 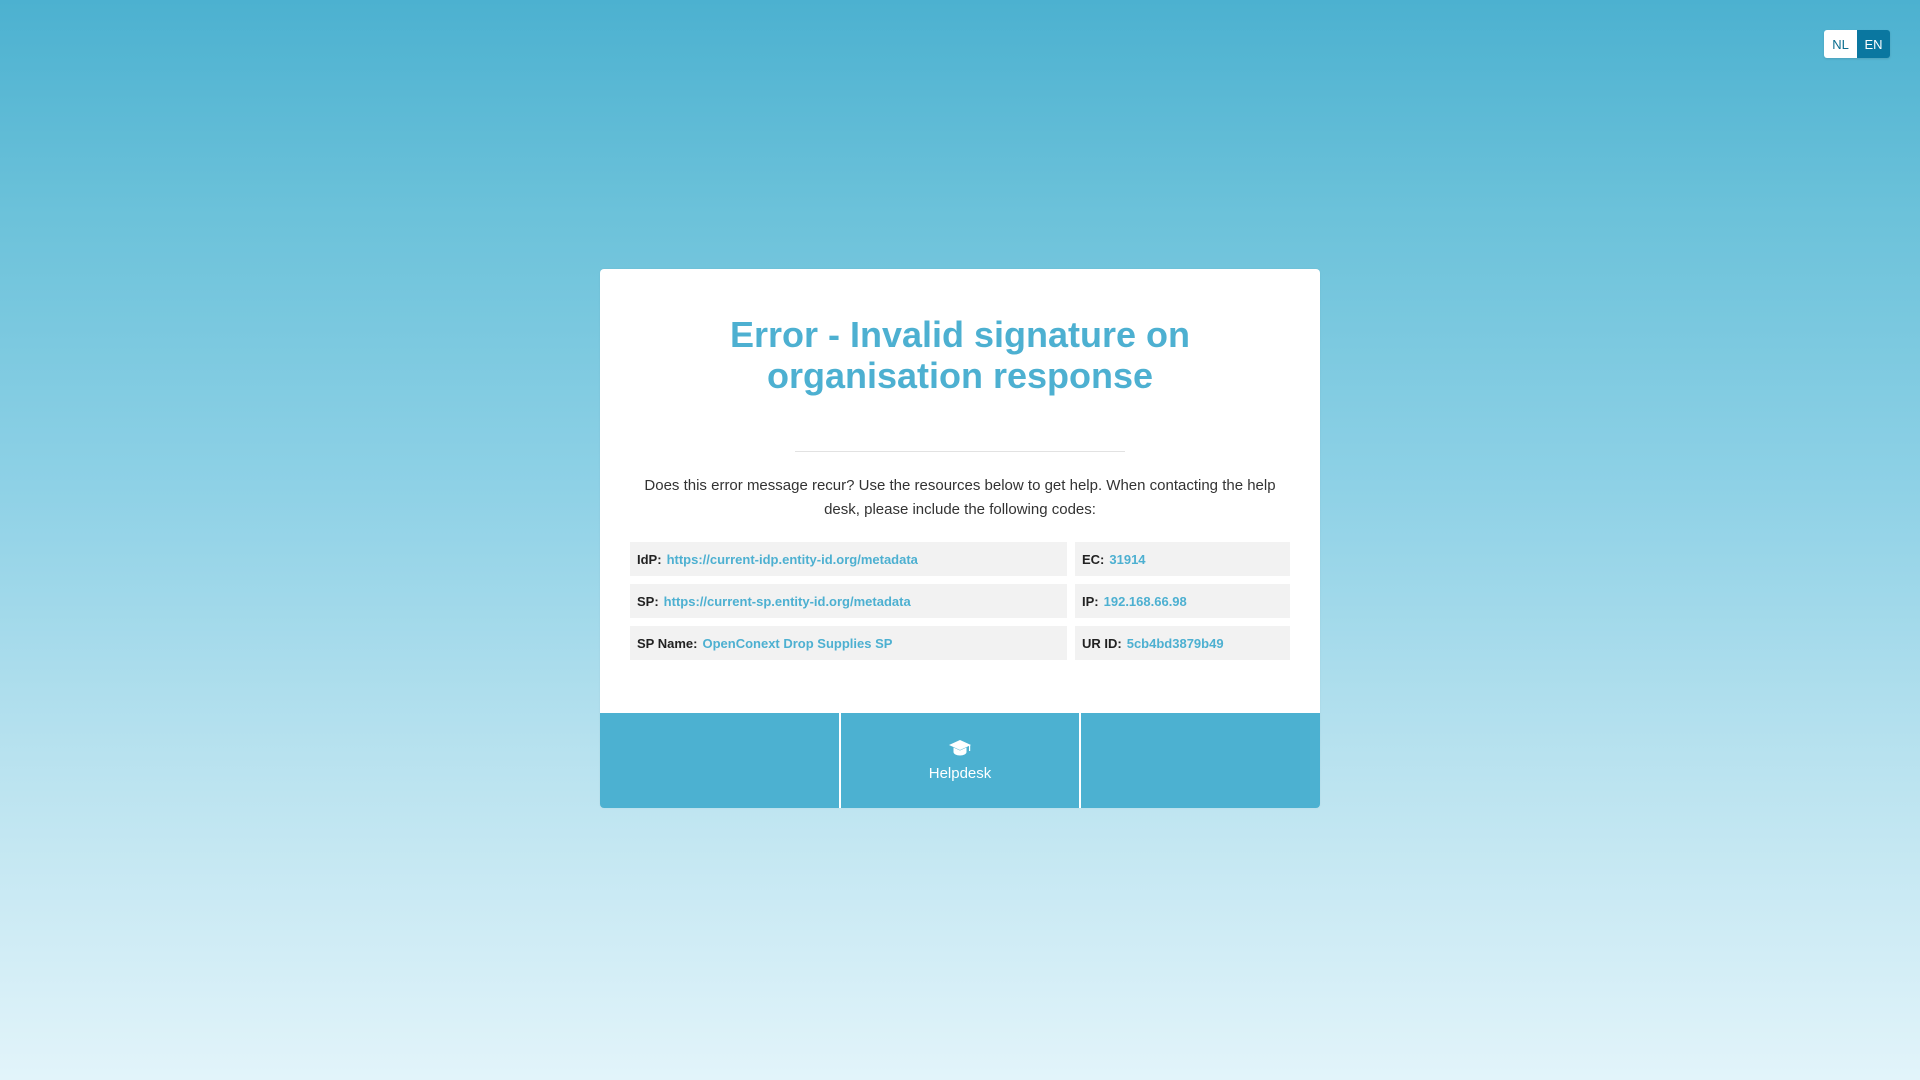 What do you see at coordinates (1840, 44) in the screenshot?
I see `language-nl-button: NL` at bounding box center [1840, 44].